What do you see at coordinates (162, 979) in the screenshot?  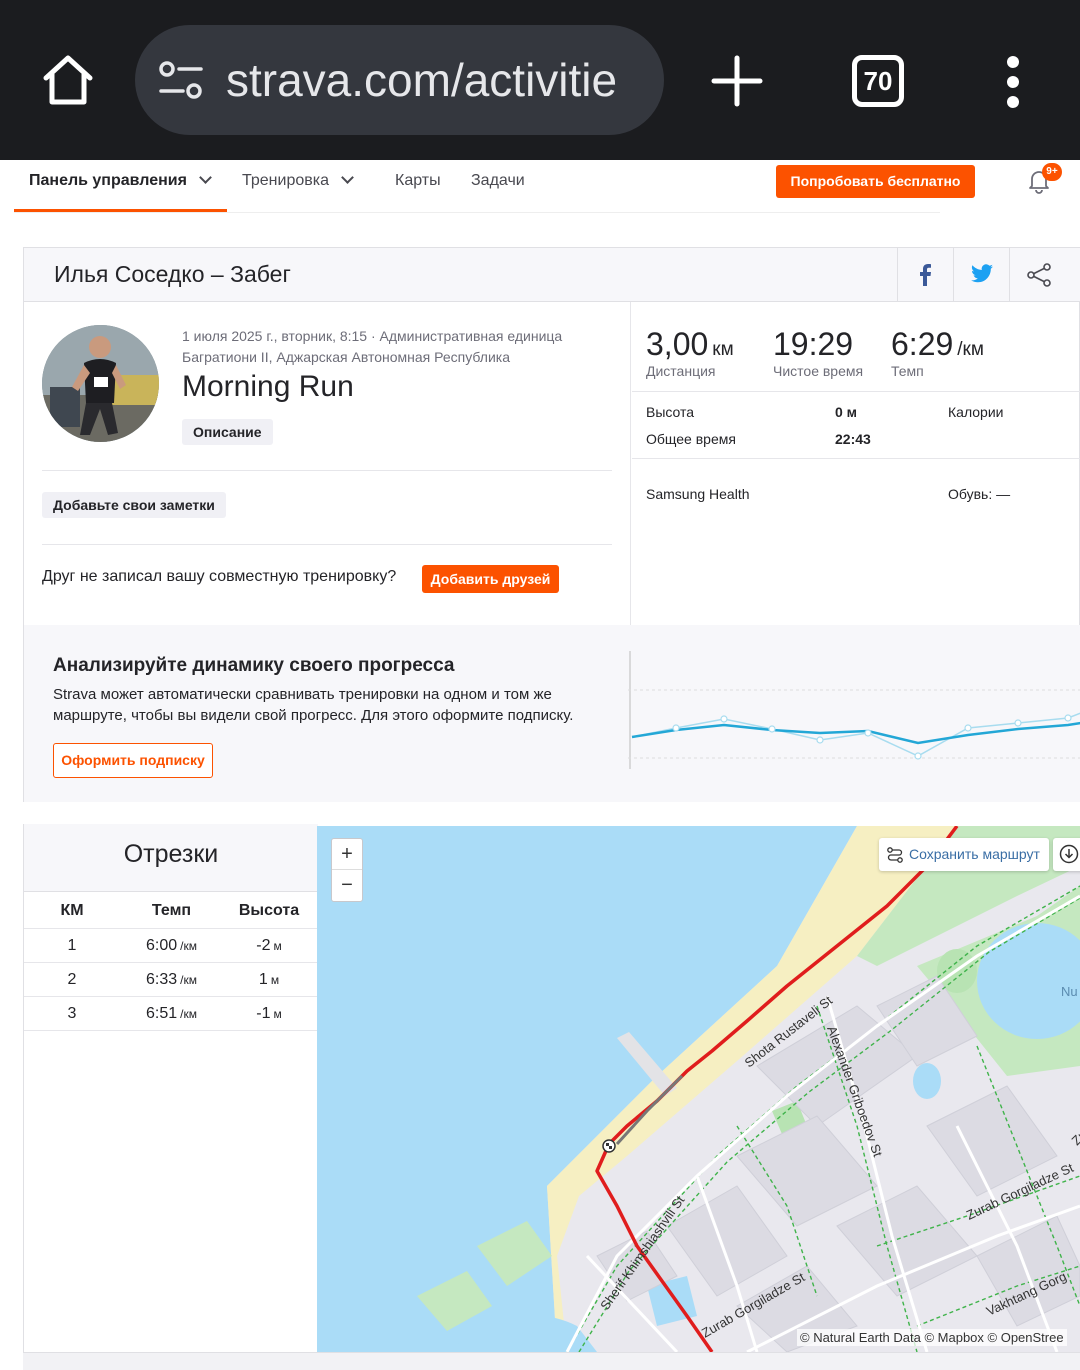 I see `split-pace-value: 6:33` at bounding box center [162, 979].